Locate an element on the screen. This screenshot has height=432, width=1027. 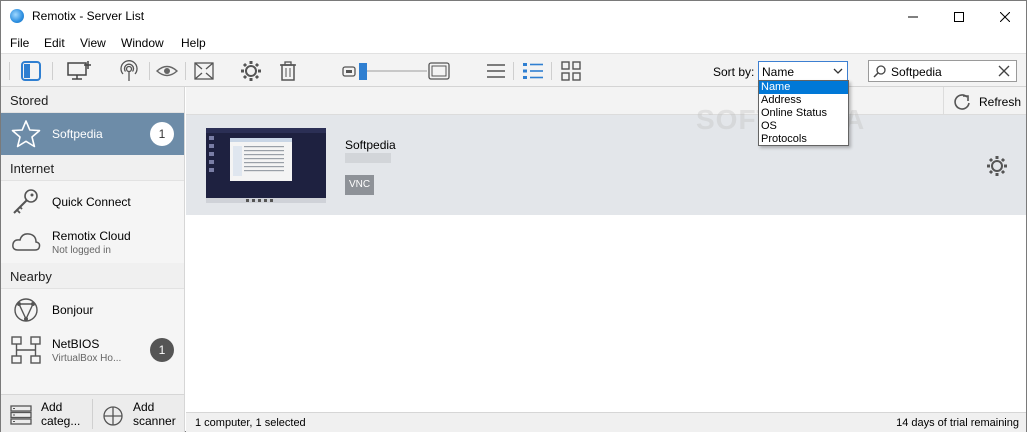
sidebar-item-label: NetBIOS is located at coordinates (76, 344).